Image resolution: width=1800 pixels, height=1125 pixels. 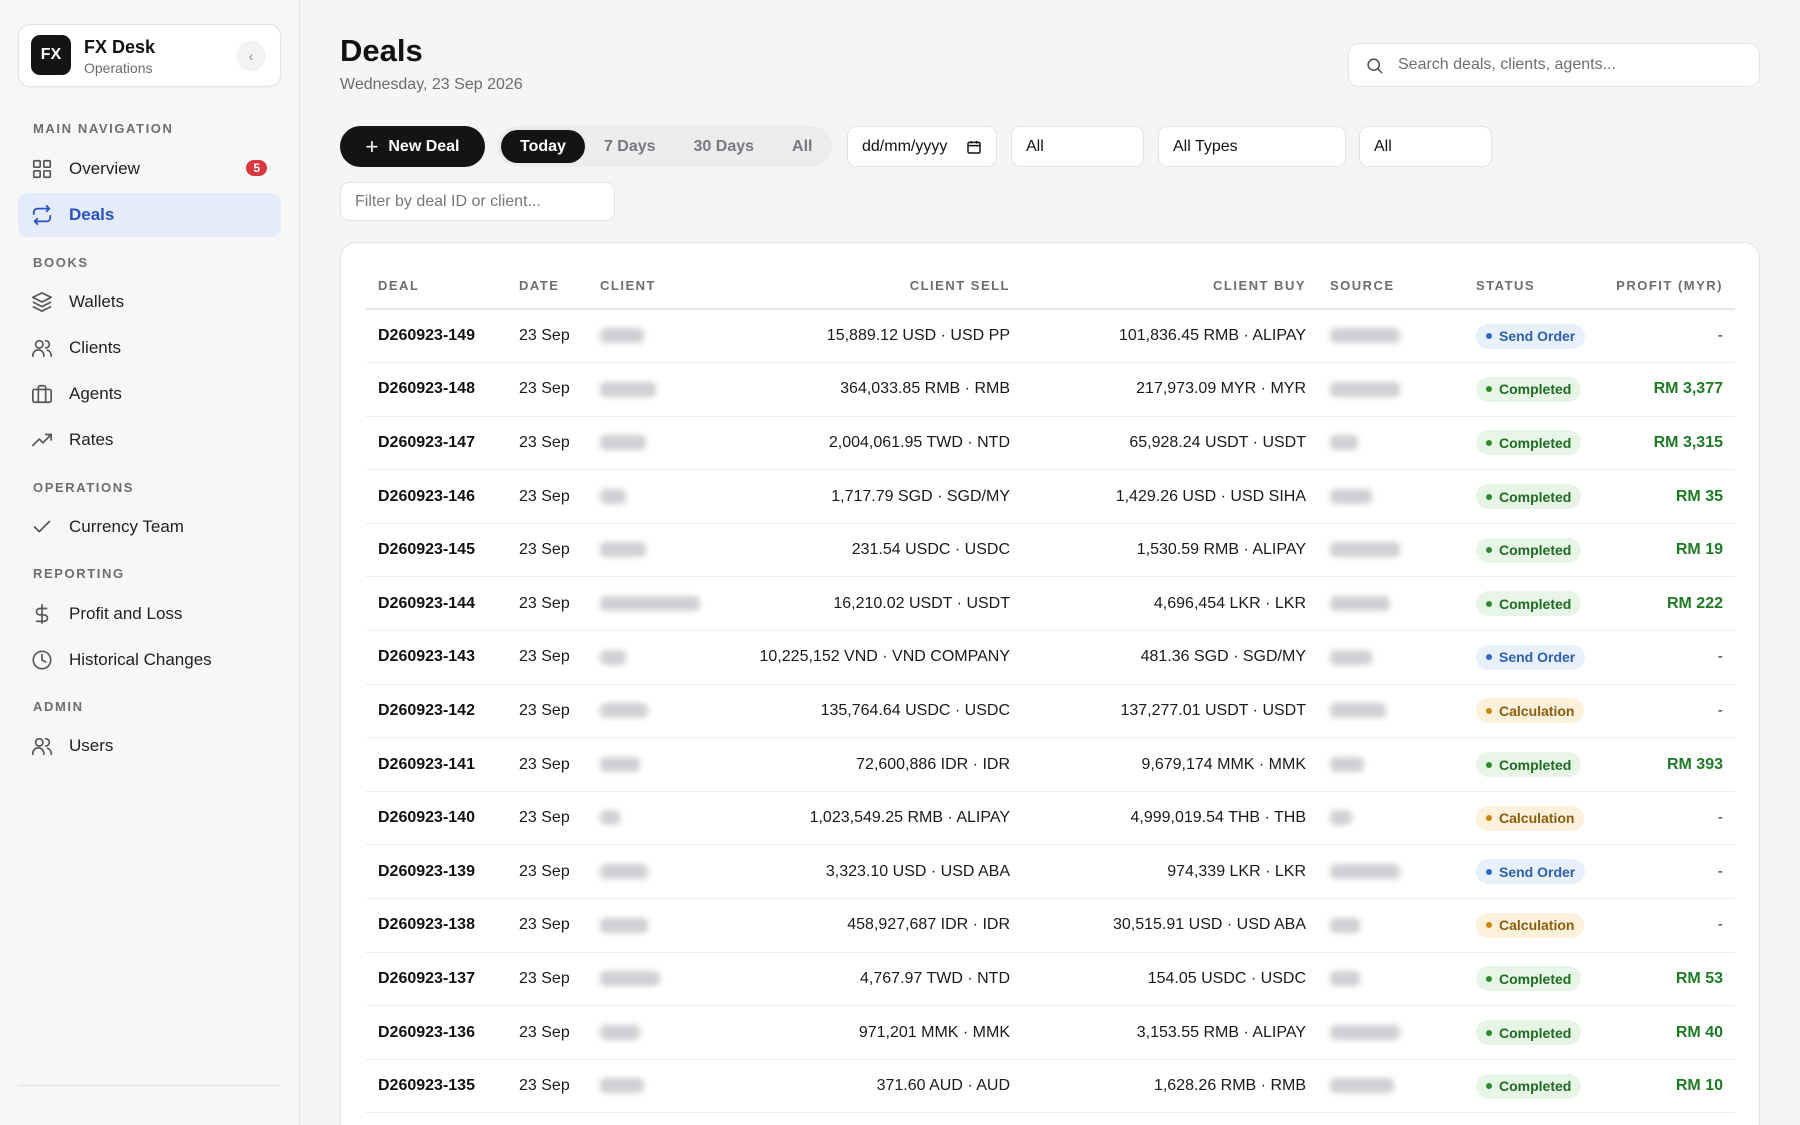 I want to click on sidebar-item-overview: Overview 5, so click(x=149, y=169).